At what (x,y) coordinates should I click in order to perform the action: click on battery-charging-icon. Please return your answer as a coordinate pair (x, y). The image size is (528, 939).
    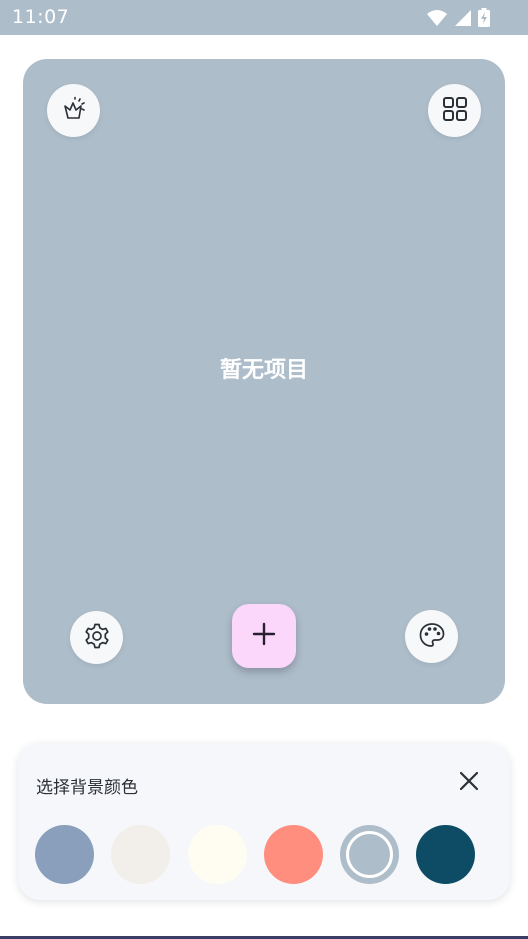
    Looking at the image, I should click on (484, 19).